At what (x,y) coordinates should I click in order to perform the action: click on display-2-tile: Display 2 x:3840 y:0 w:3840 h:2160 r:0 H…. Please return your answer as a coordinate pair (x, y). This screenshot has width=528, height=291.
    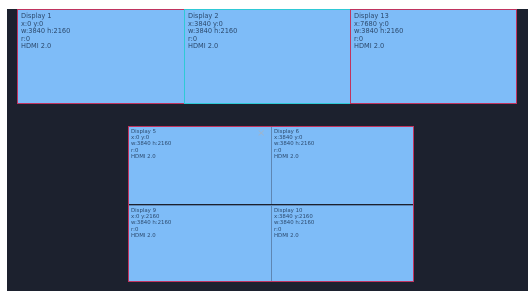
    Looking at the image, I should click on (268, 56).